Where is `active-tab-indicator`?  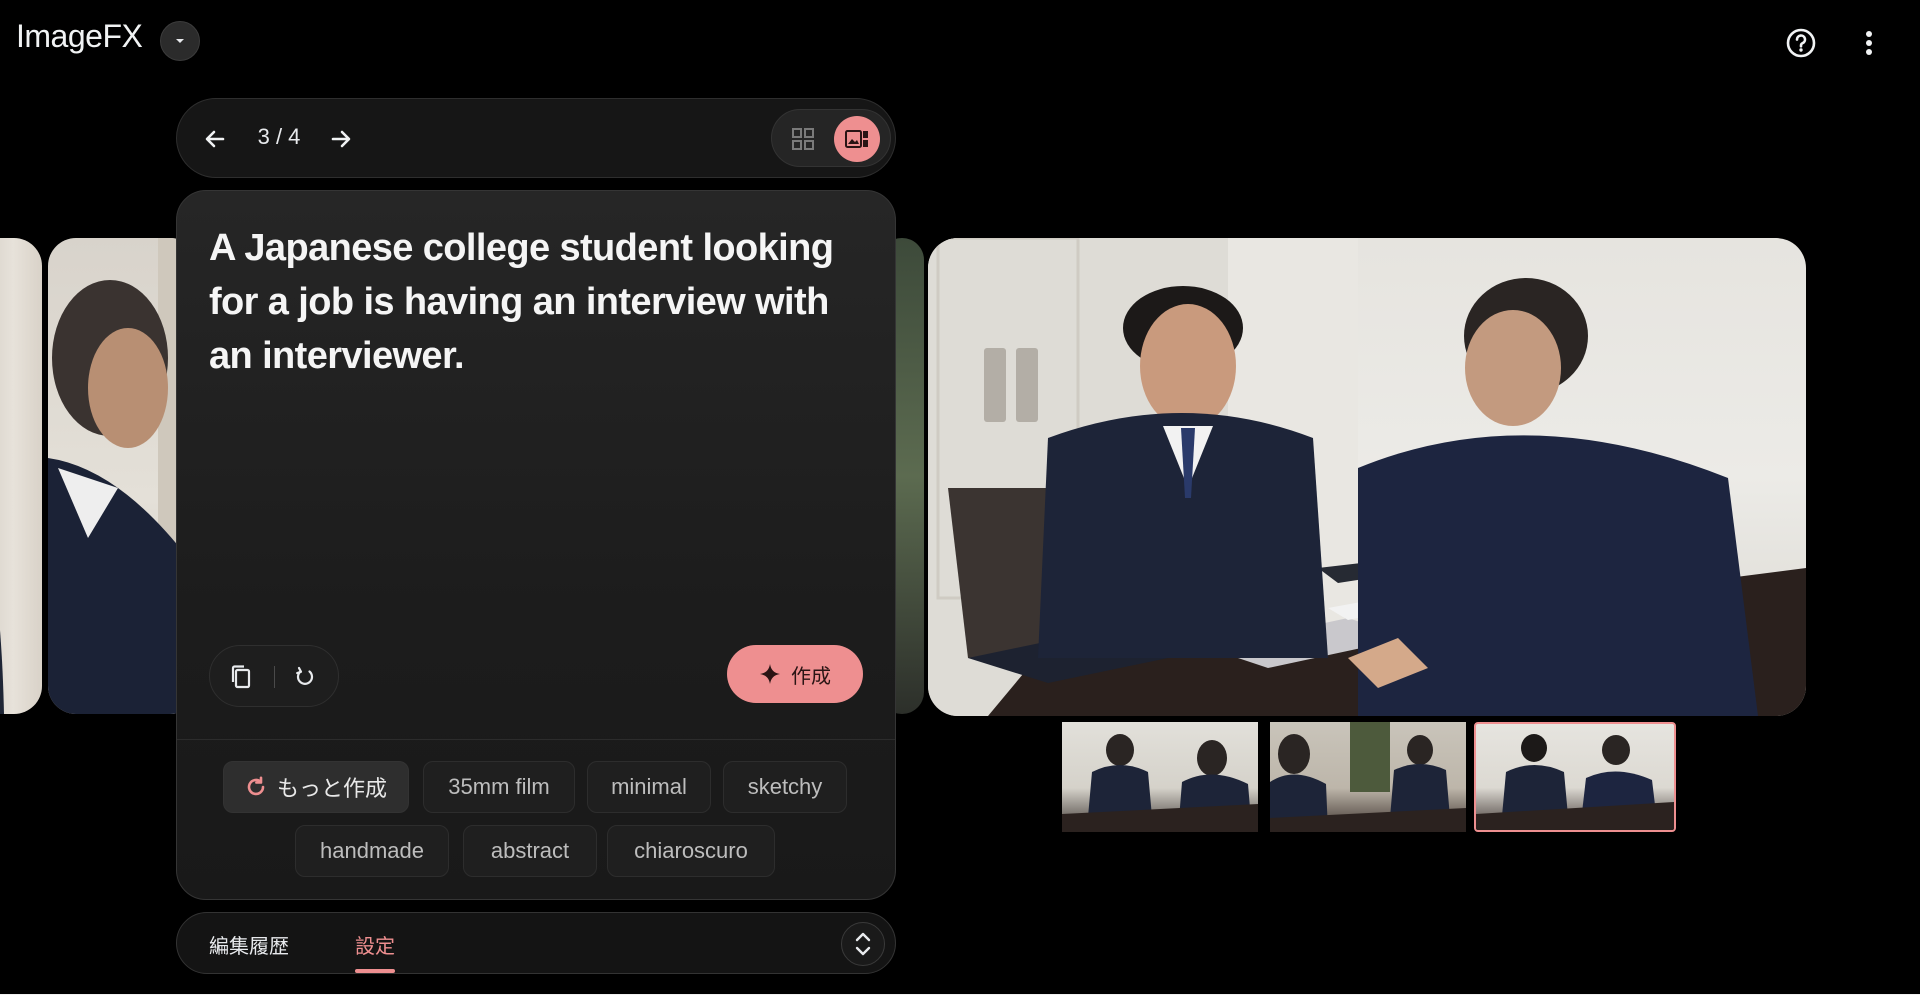 active-tab-indicator is located at coordinates (375, 971).